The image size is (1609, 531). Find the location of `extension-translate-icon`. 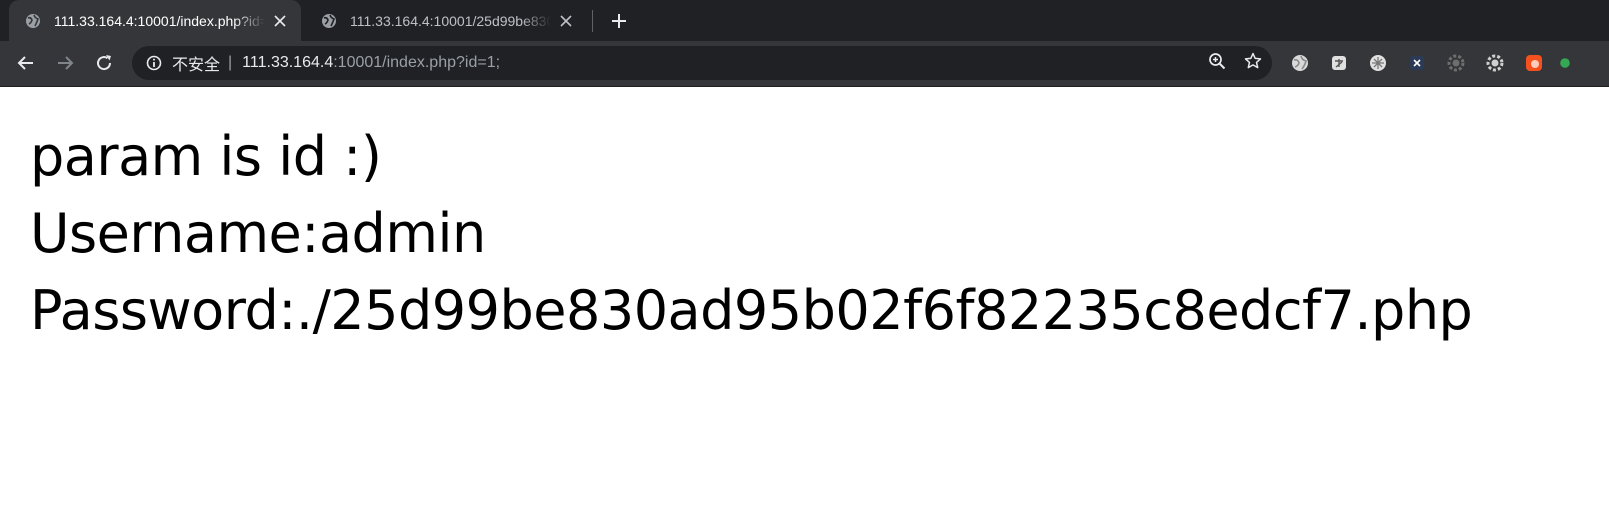

extension-translate-icon is located at coordinates (1339, 63).